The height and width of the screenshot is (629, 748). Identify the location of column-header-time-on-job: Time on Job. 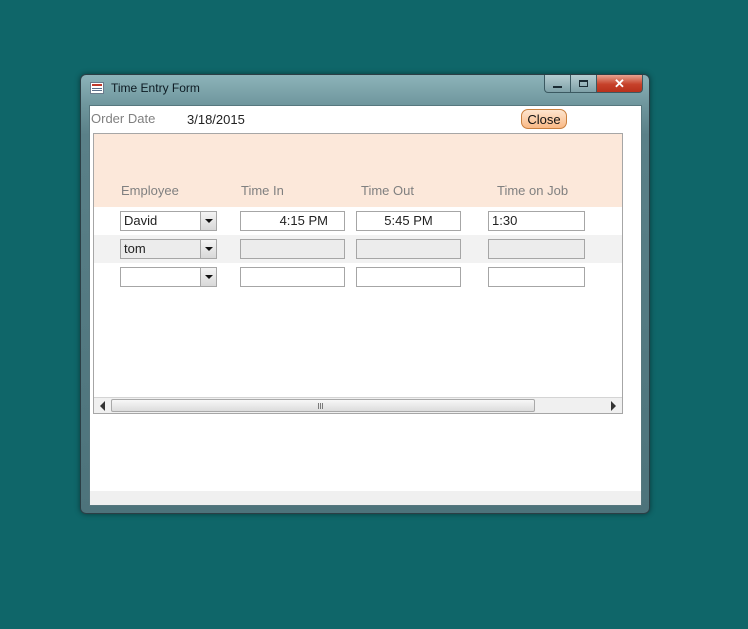
(533, 190).